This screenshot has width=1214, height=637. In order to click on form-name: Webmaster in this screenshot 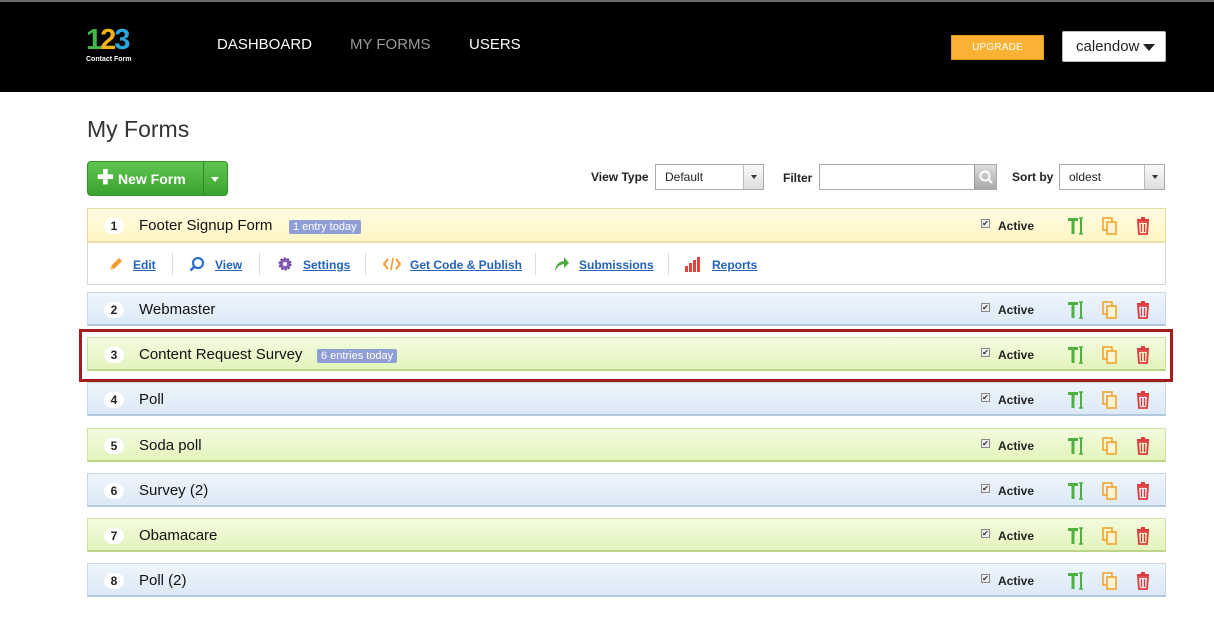, I will do `click(177, 309)`.